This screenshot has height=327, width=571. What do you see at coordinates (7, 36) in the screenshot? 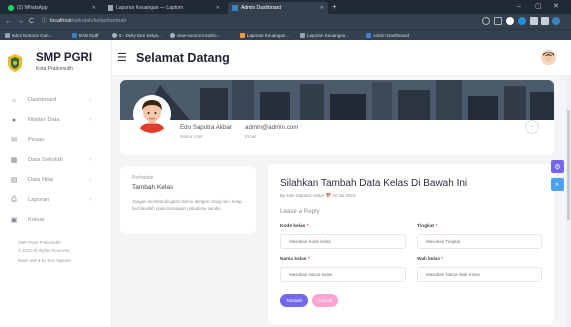
I see `apps-icon` at bounding box center [7, 36].